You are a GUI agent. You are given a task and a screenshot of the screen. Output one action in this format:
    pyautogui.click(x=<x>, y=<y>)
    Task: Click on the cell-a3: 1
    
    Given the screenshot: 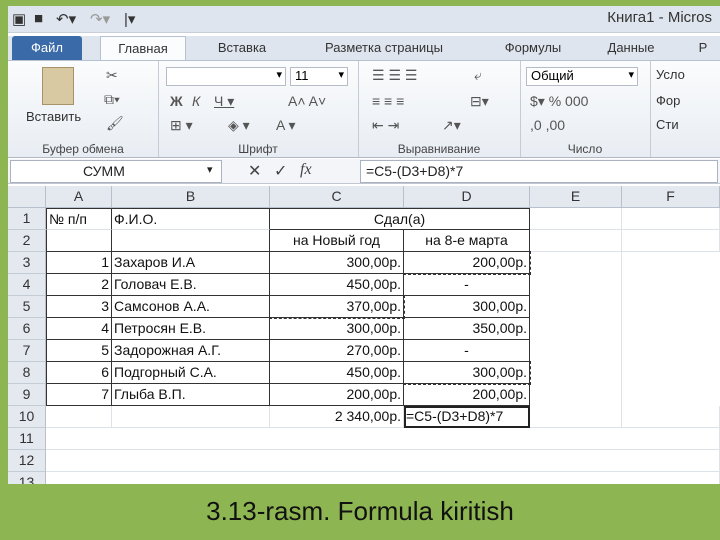 What is the action you would take?
    pyautogui.click(x=79, y=263)
    